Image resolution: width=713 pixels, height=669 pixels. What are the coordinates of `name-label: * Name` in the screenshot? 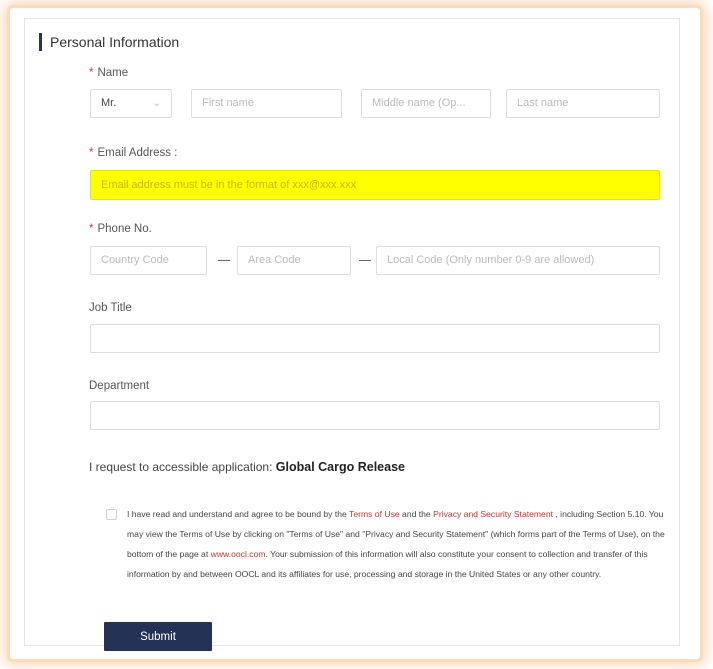 It's located at (108, 73).